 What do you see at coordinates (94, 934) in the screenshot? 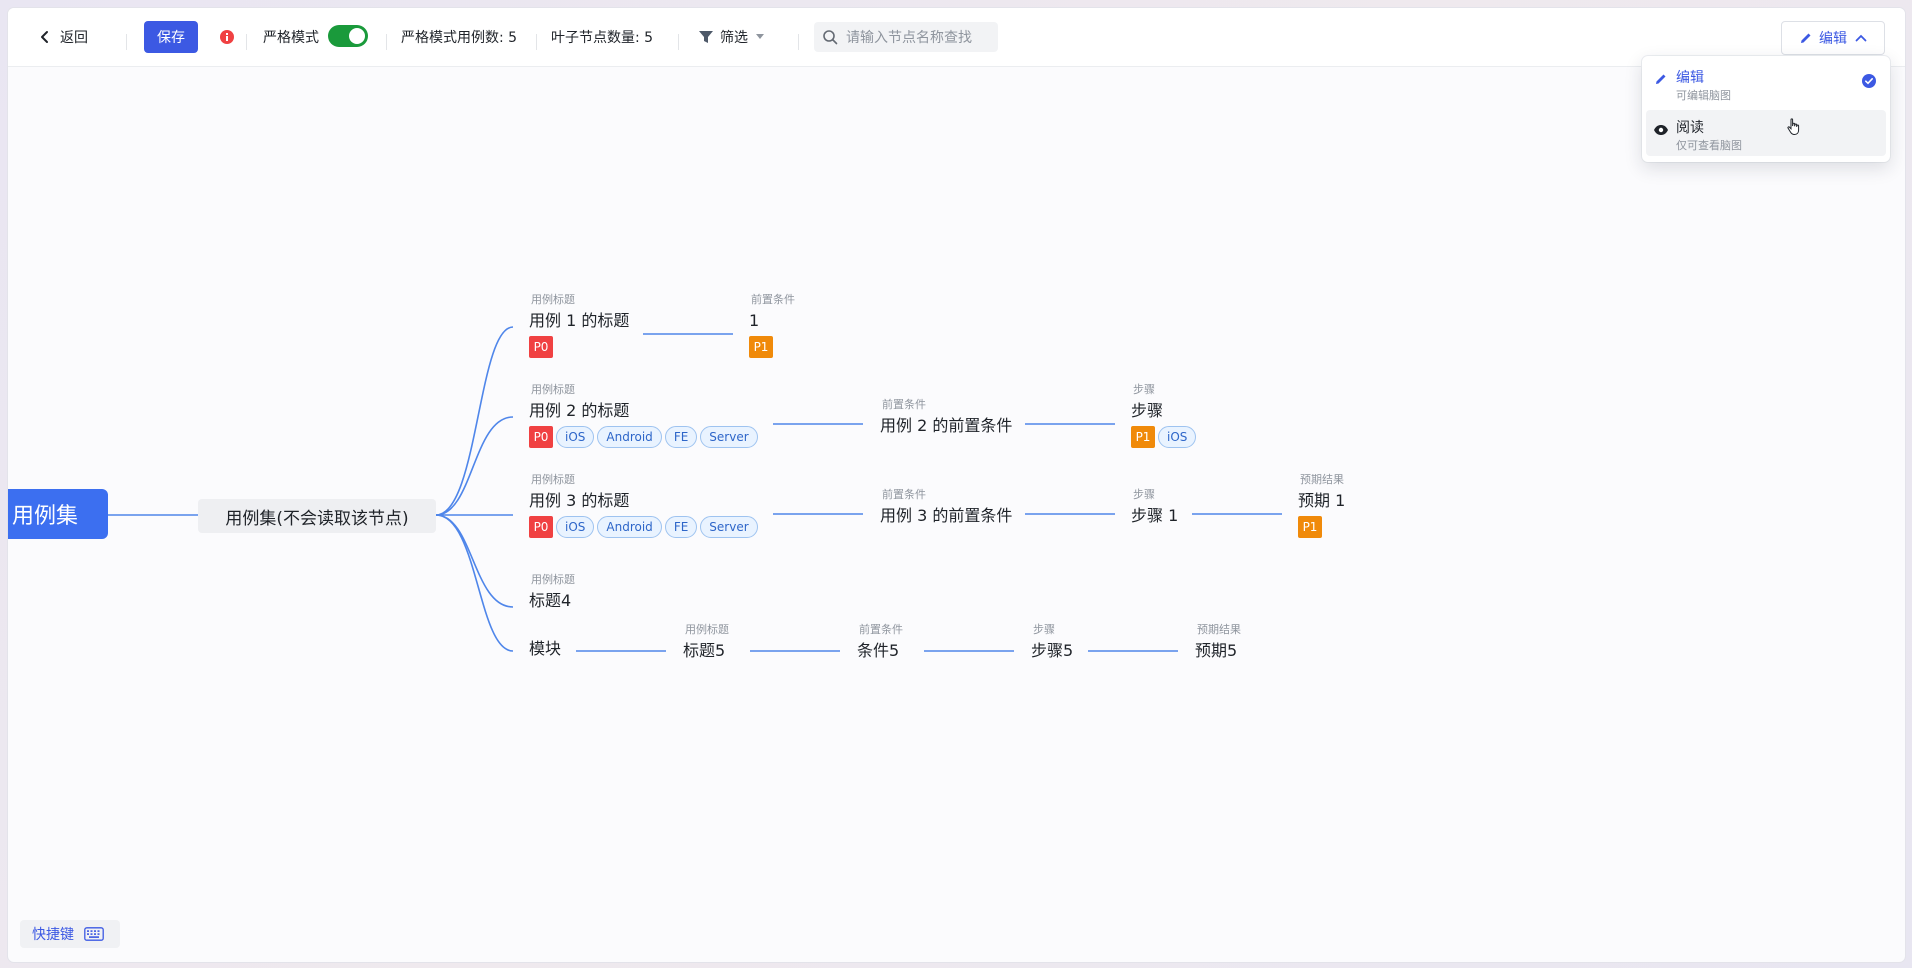
I see `keyboard-icon` at bounding box center [94, 934].